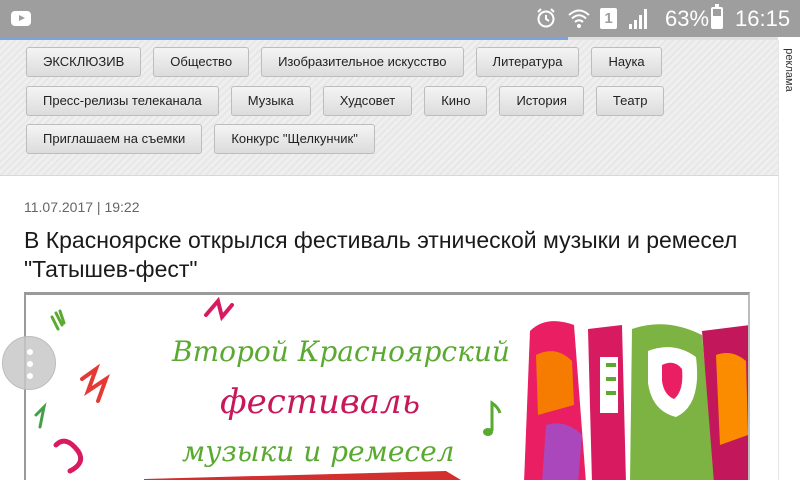  I want to click on article-date: 11.07.2017 | 19:22, so click(82, 207).